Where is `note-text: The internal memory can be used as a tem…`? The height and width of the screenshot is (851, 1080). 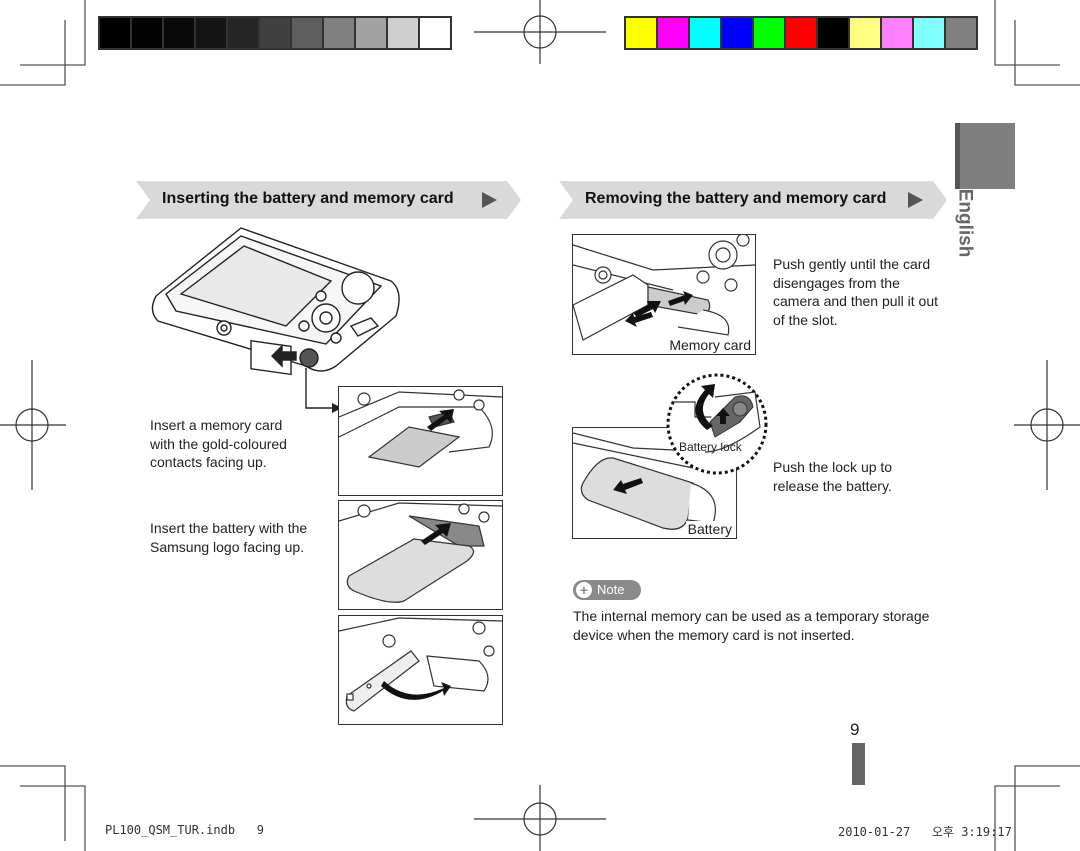
note-text: The internal memory can be used as a tem… is located at coordinates (751, 625).